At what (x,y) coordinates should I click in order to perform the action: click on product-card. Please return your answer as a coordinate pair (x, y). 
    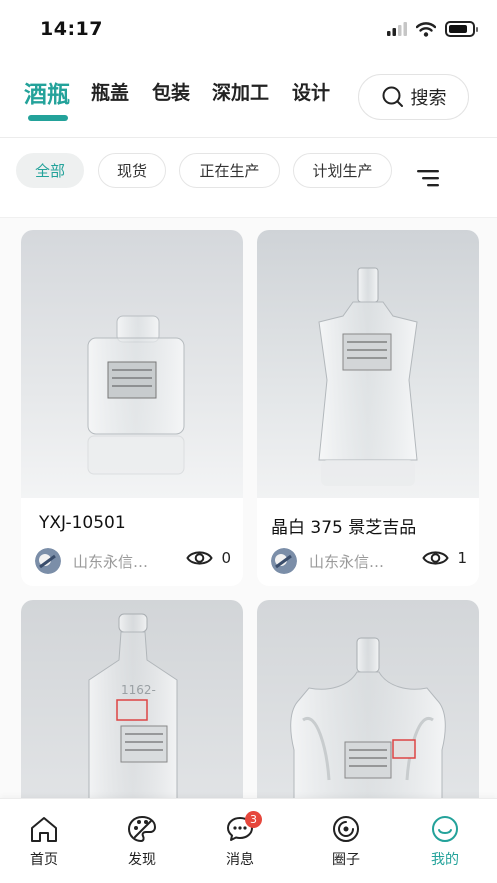
    Looking at the image, I should click on (368, 699).